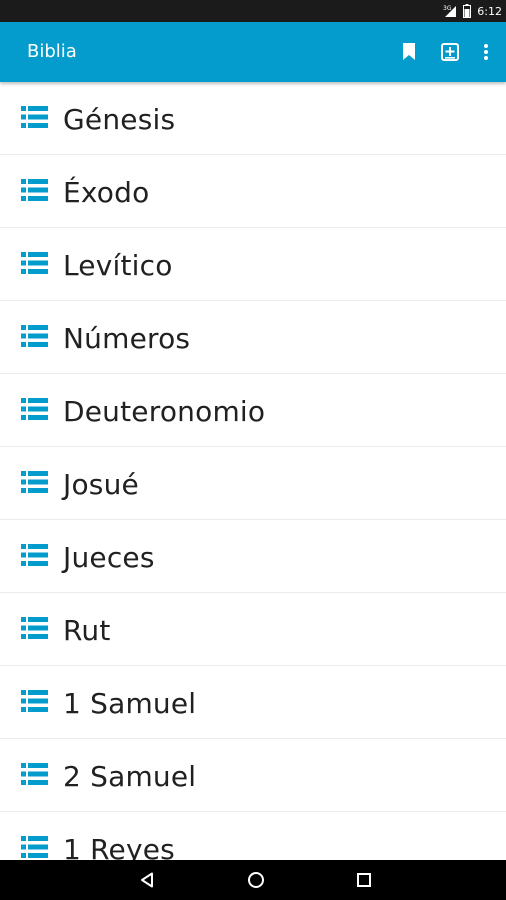 Image resolution: width=506 pixels, height=900 pixels. I want to click on book-item-deuteronomio: Deuteronomio, so click(253, 410).